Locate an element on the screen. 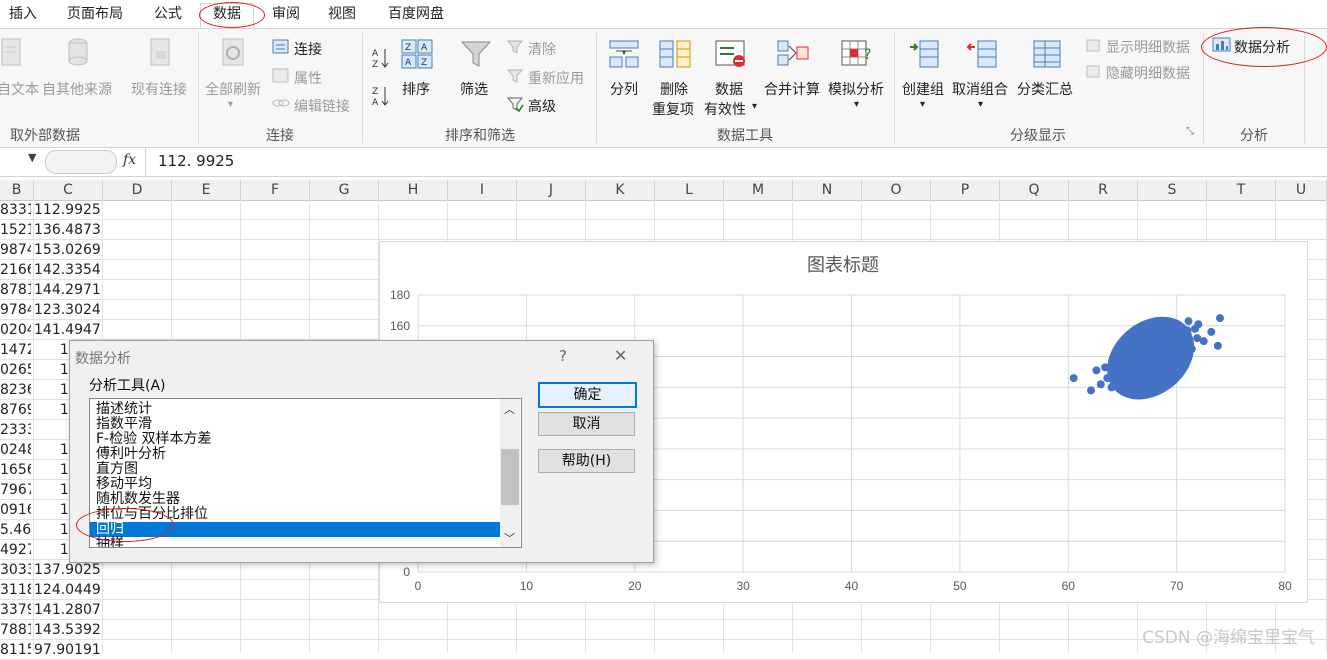 The image size is (1327, 660). formula-bar-expander is located at coordinates (81, 162).